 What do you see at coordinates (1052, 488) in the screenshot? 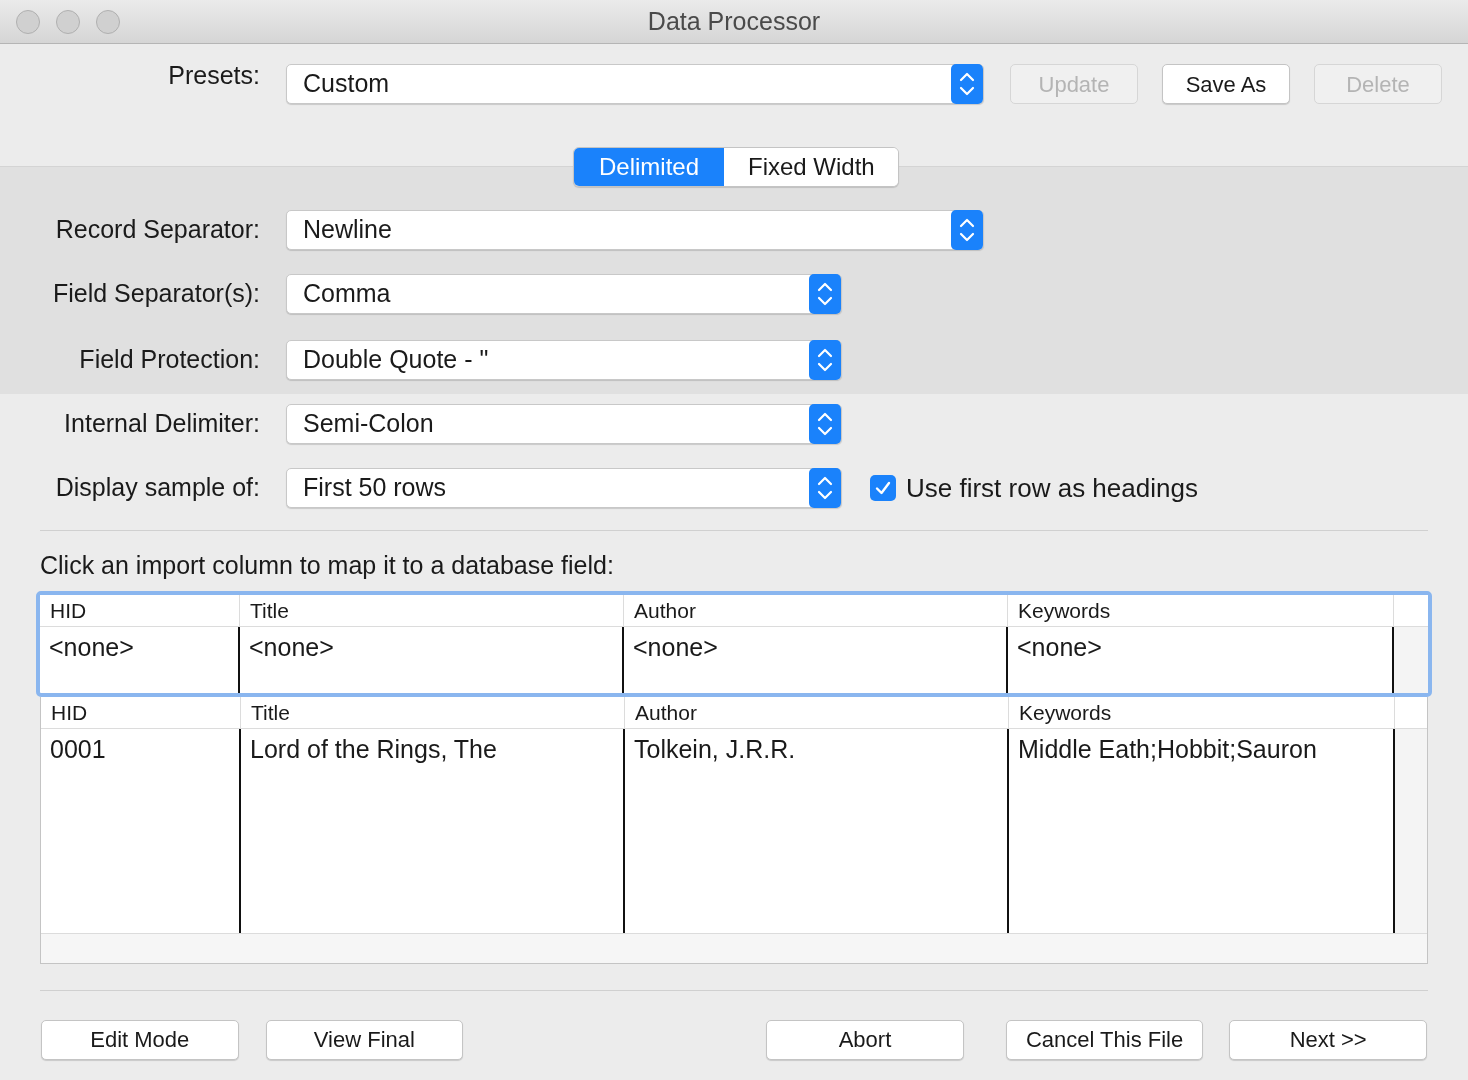
I see `checkbox-label: Use first row as headings` at bounding box center [1052, 488].